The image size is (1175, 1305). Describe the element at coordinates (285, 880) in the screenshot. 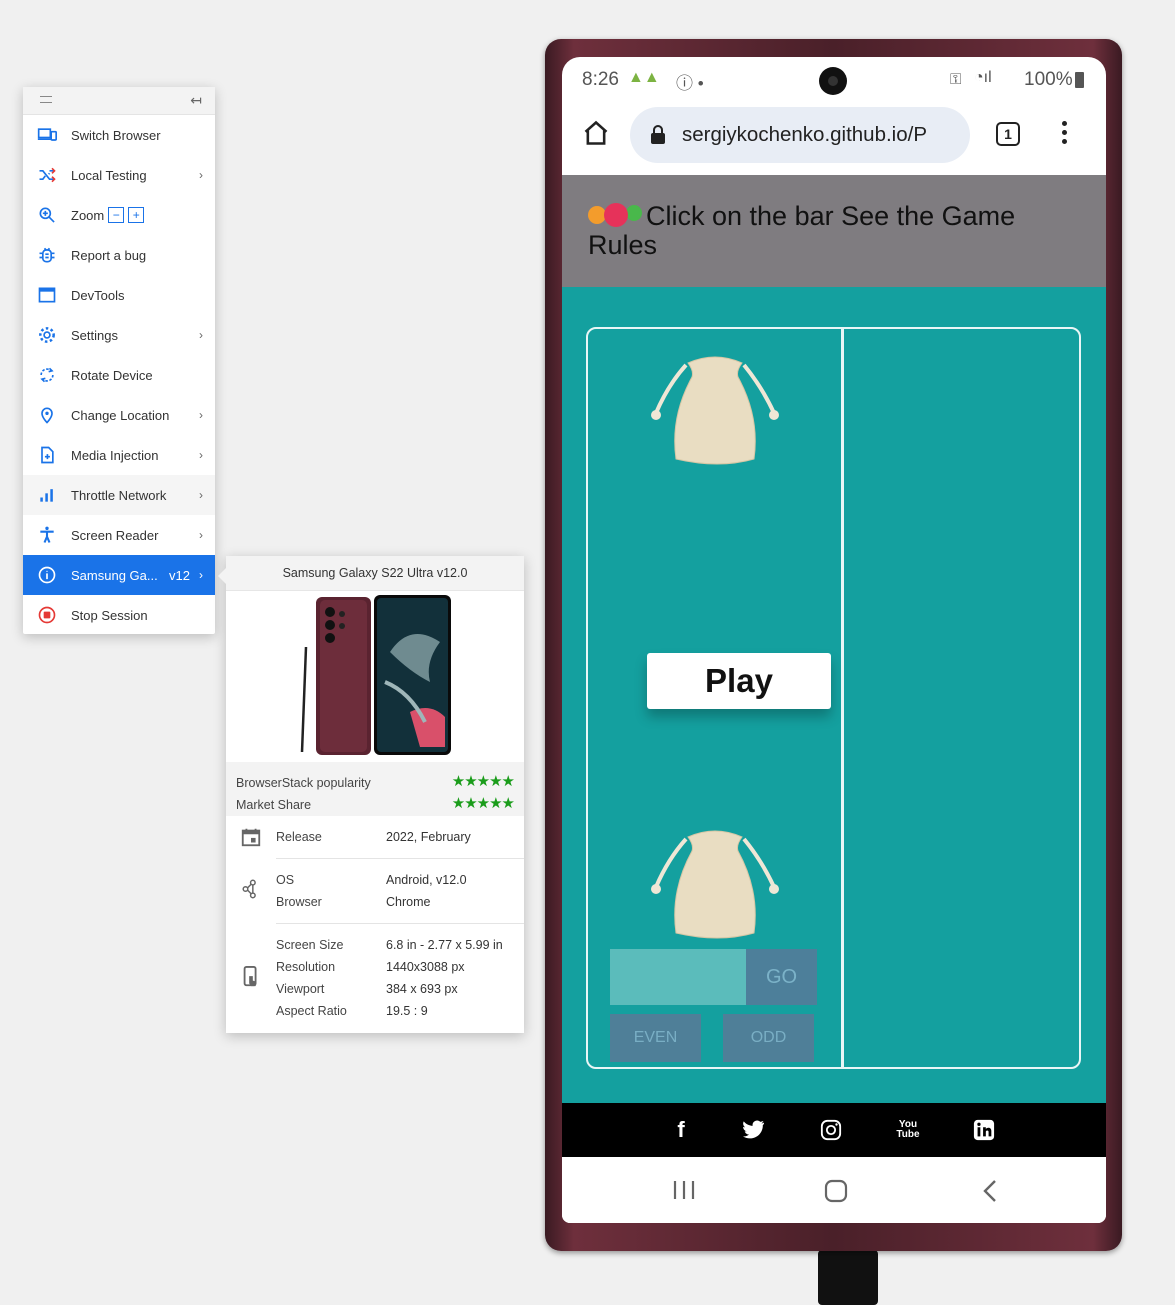

I see `os-label: OS` at that location.